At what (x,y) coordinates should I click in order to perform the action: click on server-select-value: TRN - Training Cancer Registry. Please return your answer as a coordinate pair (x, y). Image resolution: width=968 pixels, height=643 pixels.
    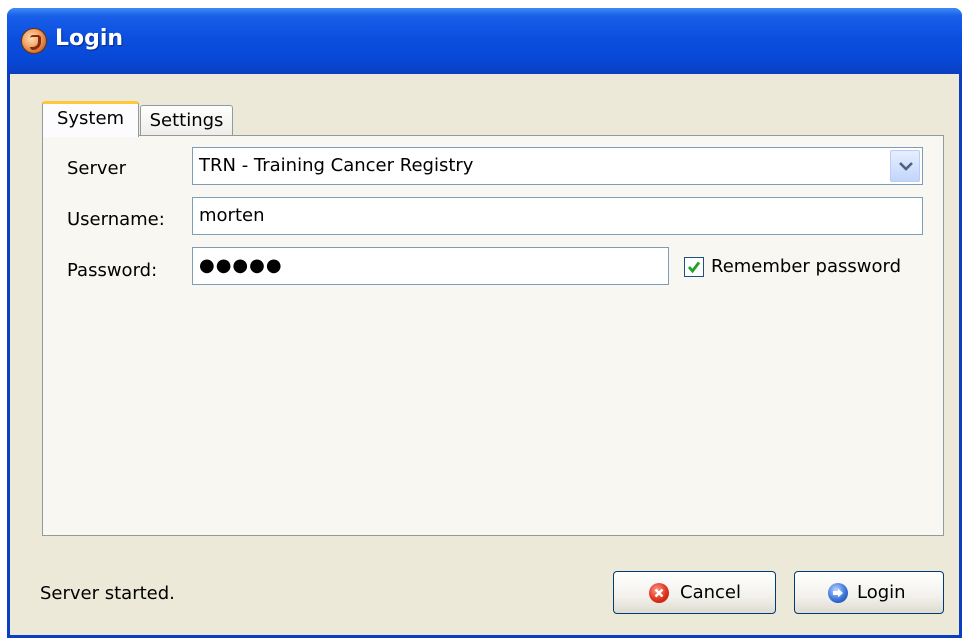
    Looking at the image, I should click on (336, 165).